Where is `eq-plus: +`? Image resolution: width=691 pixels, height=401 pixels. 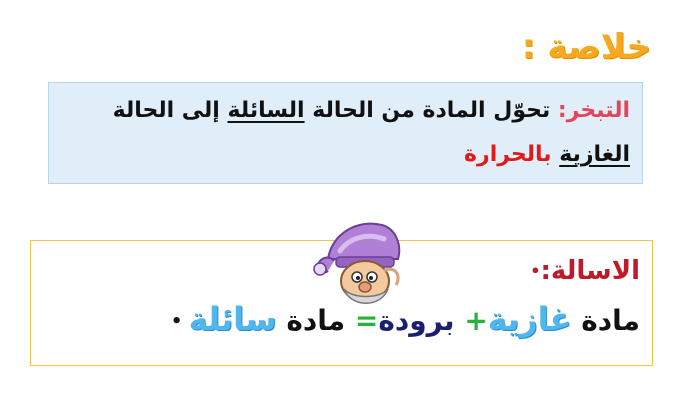 eq-plus: + is located at coordinates (476, 320).